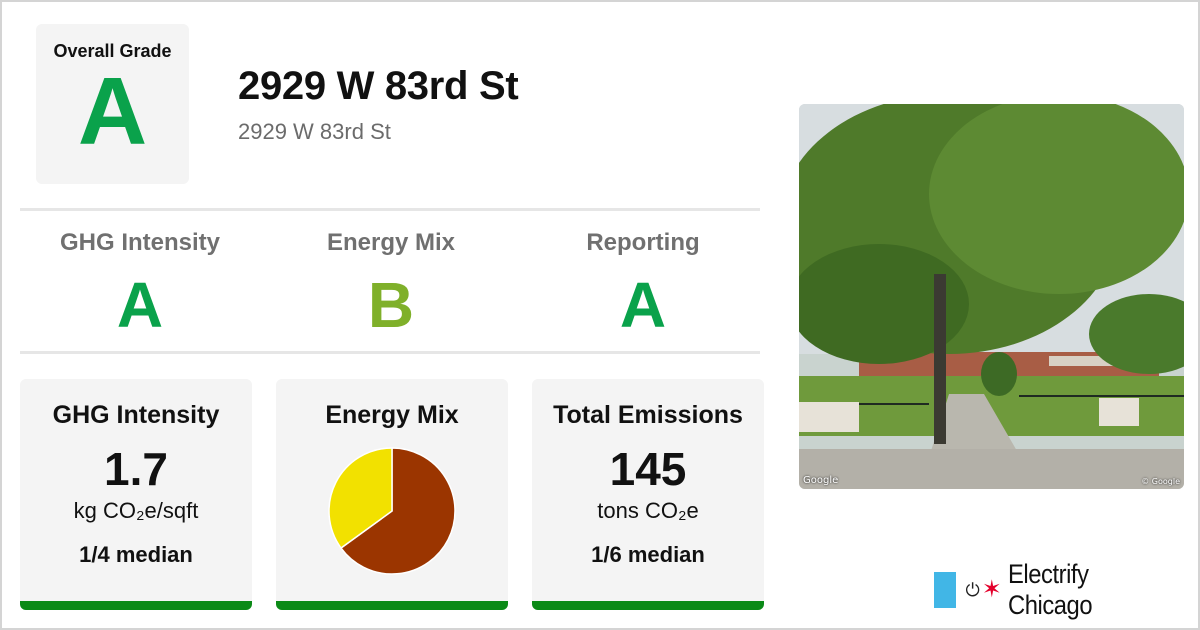 The image size is (1200, 630). Describe the element at coordinates (643, 242) in the screenshot. I see `subgrade-label: Reporting` at that location.